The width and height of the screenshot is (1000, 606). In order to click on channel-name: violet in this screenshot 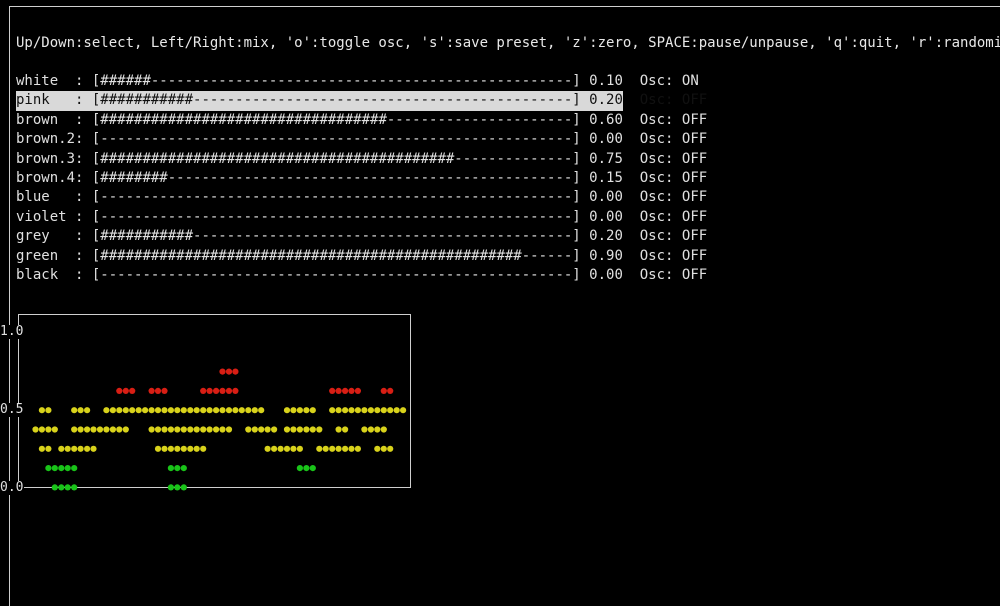, I will do `click(46, 216)`.